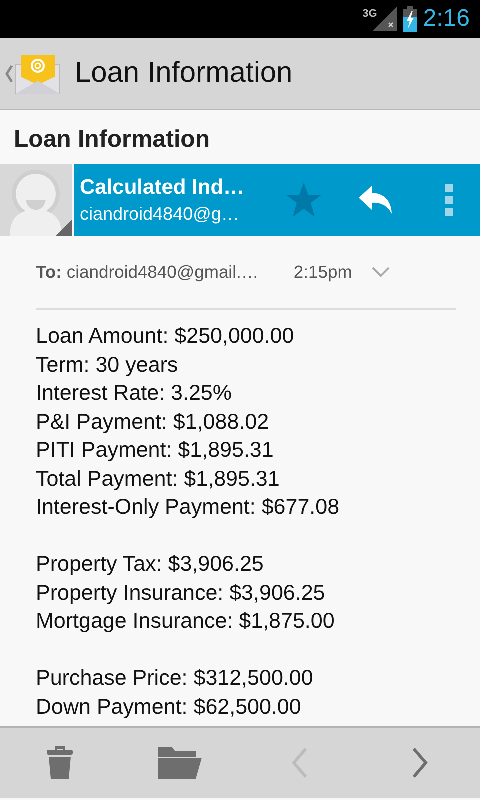  Describe the element at coordinates (9, 73) in the screenshot. I see `back-caret-icon` at that location.